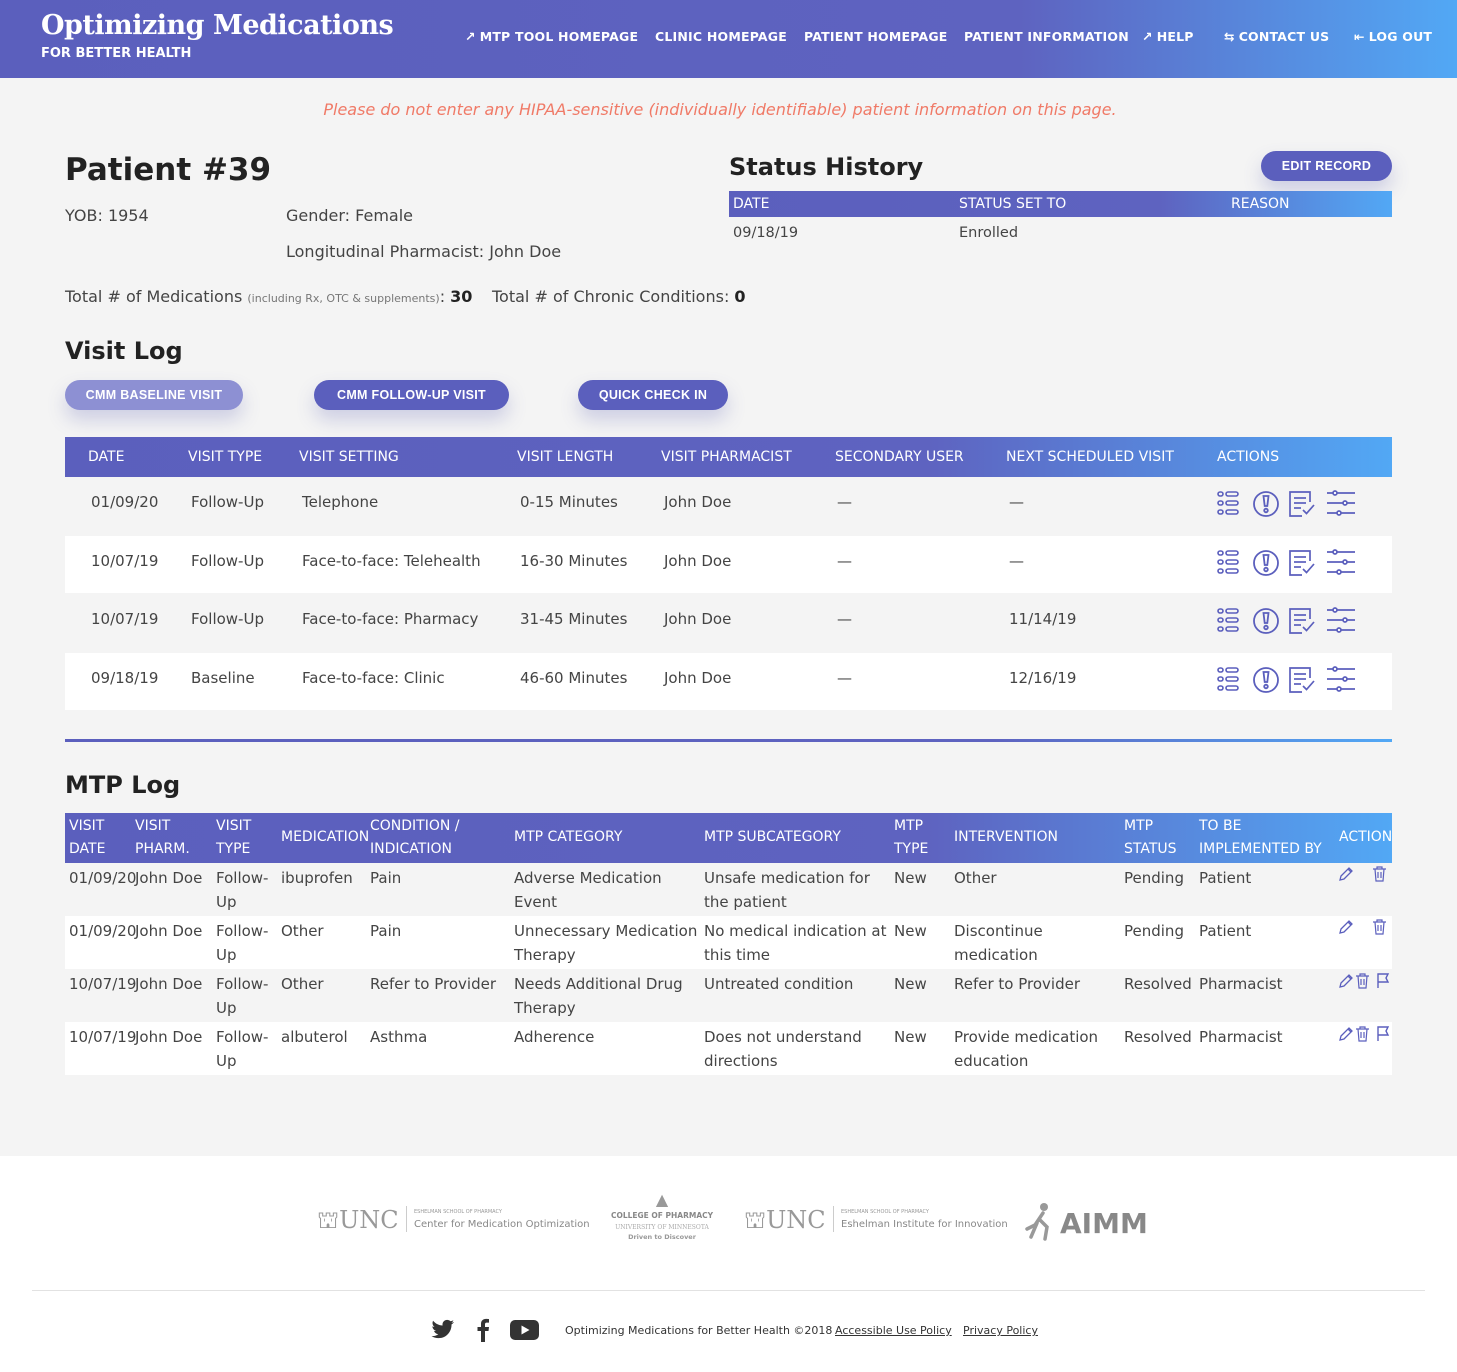 This screenshot has width=1457, height=1372. What do you see at coordinates (1229, 36) in the screenshot?
I see `swap-arrows-icon: ⇆` at bounding box center [1229, 36].